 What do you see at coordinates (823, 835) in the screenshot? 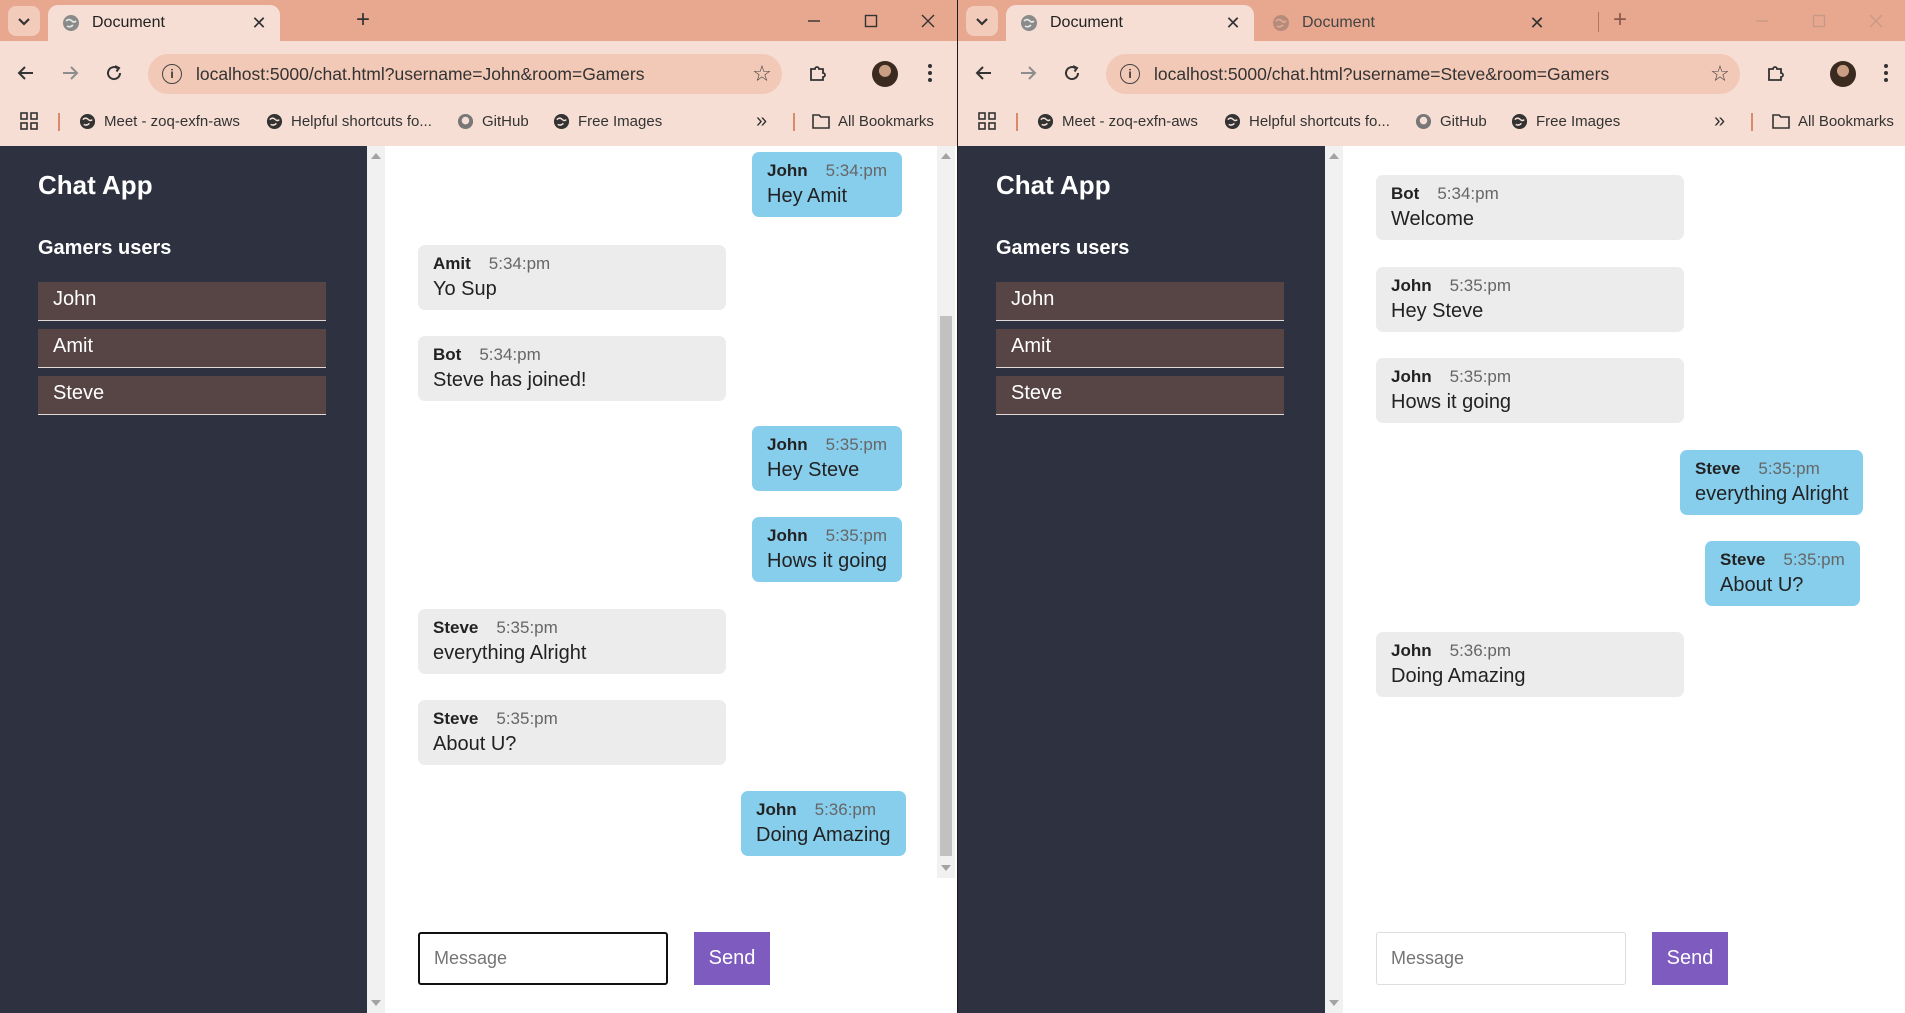
I see `message-text: Doing Amazing` at bounding box center [823, 835].